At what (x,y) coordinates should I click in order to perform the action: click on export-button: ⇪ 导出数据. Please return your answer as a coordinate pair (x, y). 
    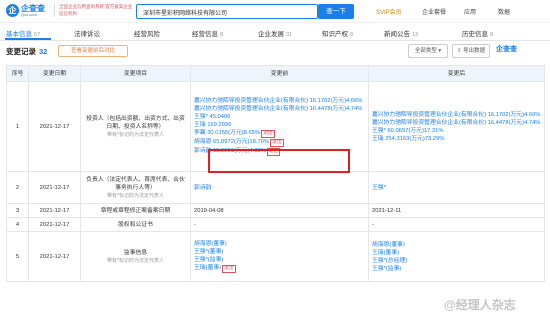
    Looking at the image, I should click on (471, 51).